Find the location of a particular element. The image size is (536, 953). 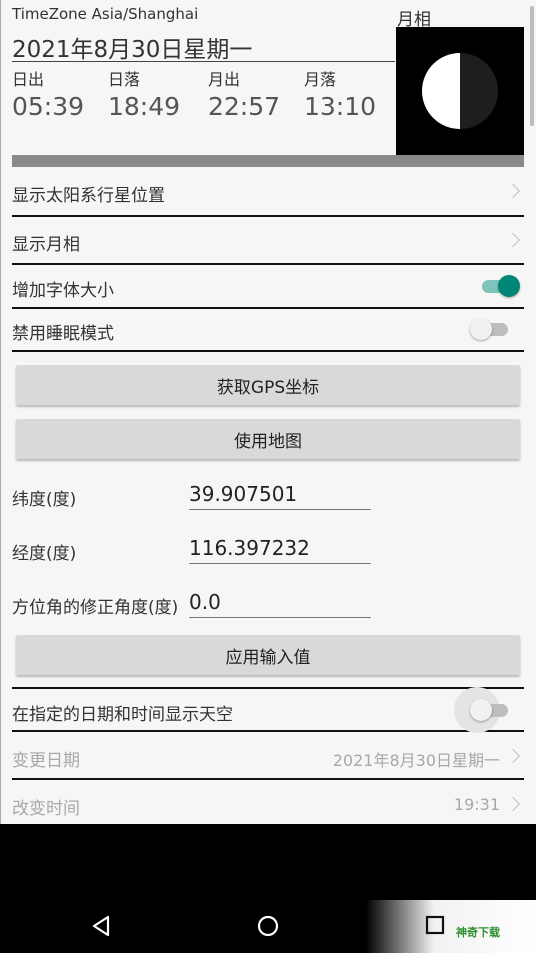

show-planets-label: 显示太阳系行星位置 is located at coordinates (88, 196).